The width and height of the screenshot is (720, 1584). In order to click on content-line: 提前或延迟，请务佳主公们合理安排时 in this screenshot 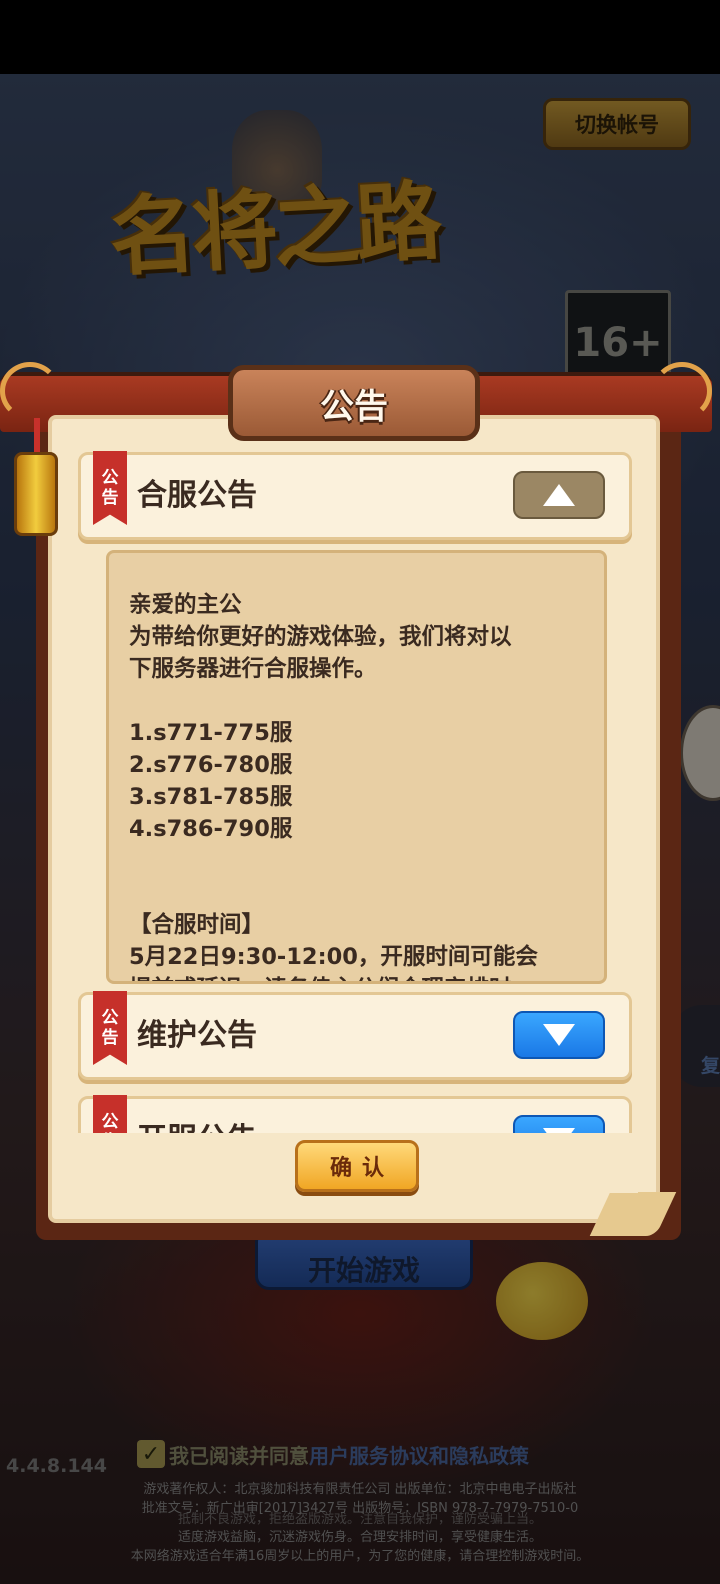, I will do `click(356, 977)`.